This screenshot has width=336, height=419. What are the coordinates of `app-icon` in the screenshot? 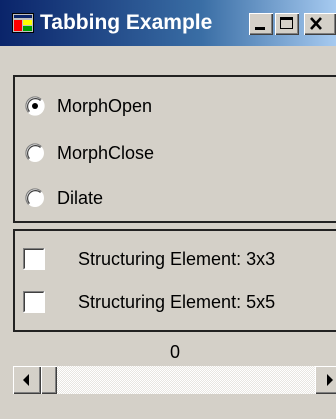 It's located at (23, 23).